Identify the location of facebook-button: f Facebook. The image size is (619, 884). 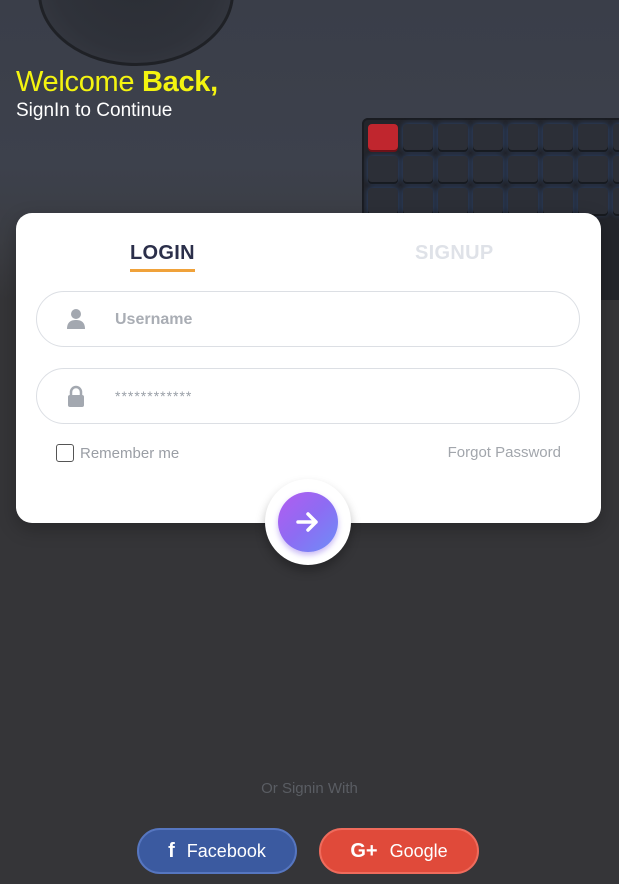
(217, 851).